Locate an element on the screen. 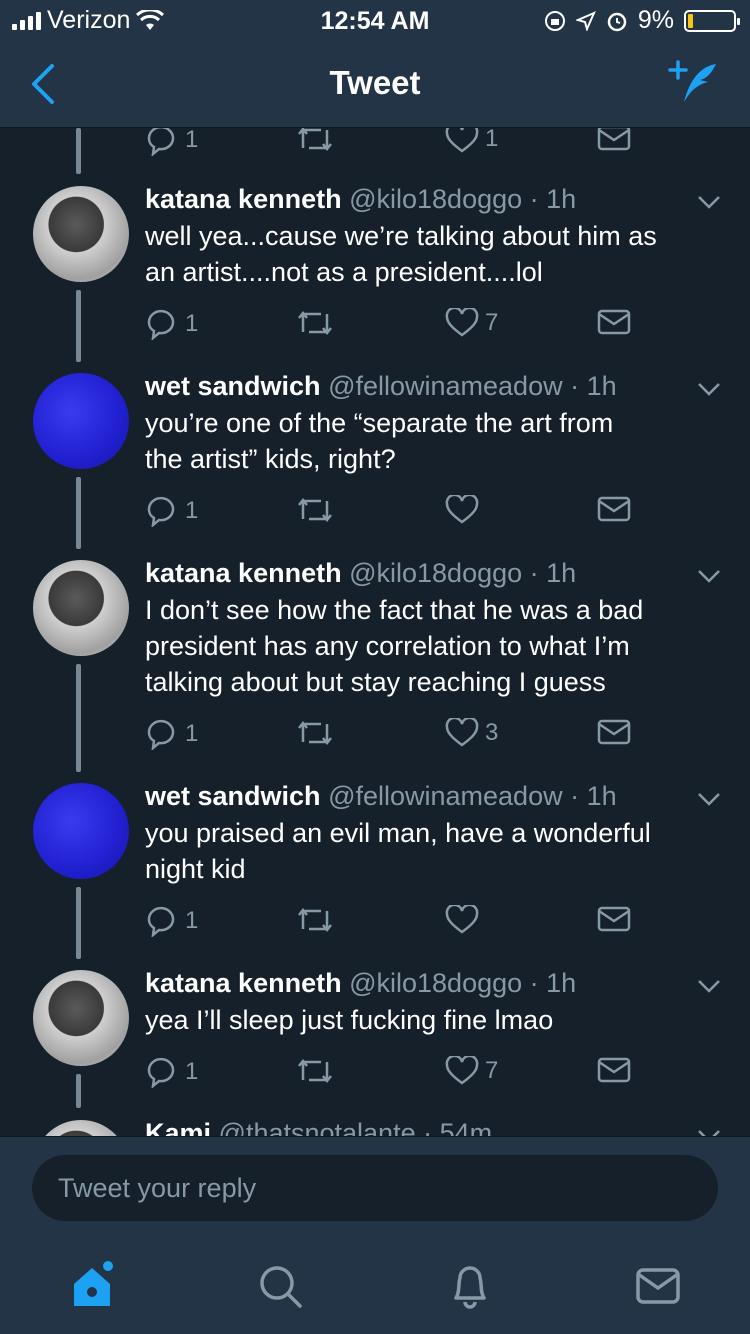 This screenshot has width=750, height=1334. reply-input: Tweet your reply is located at coordinates (375, 1188).